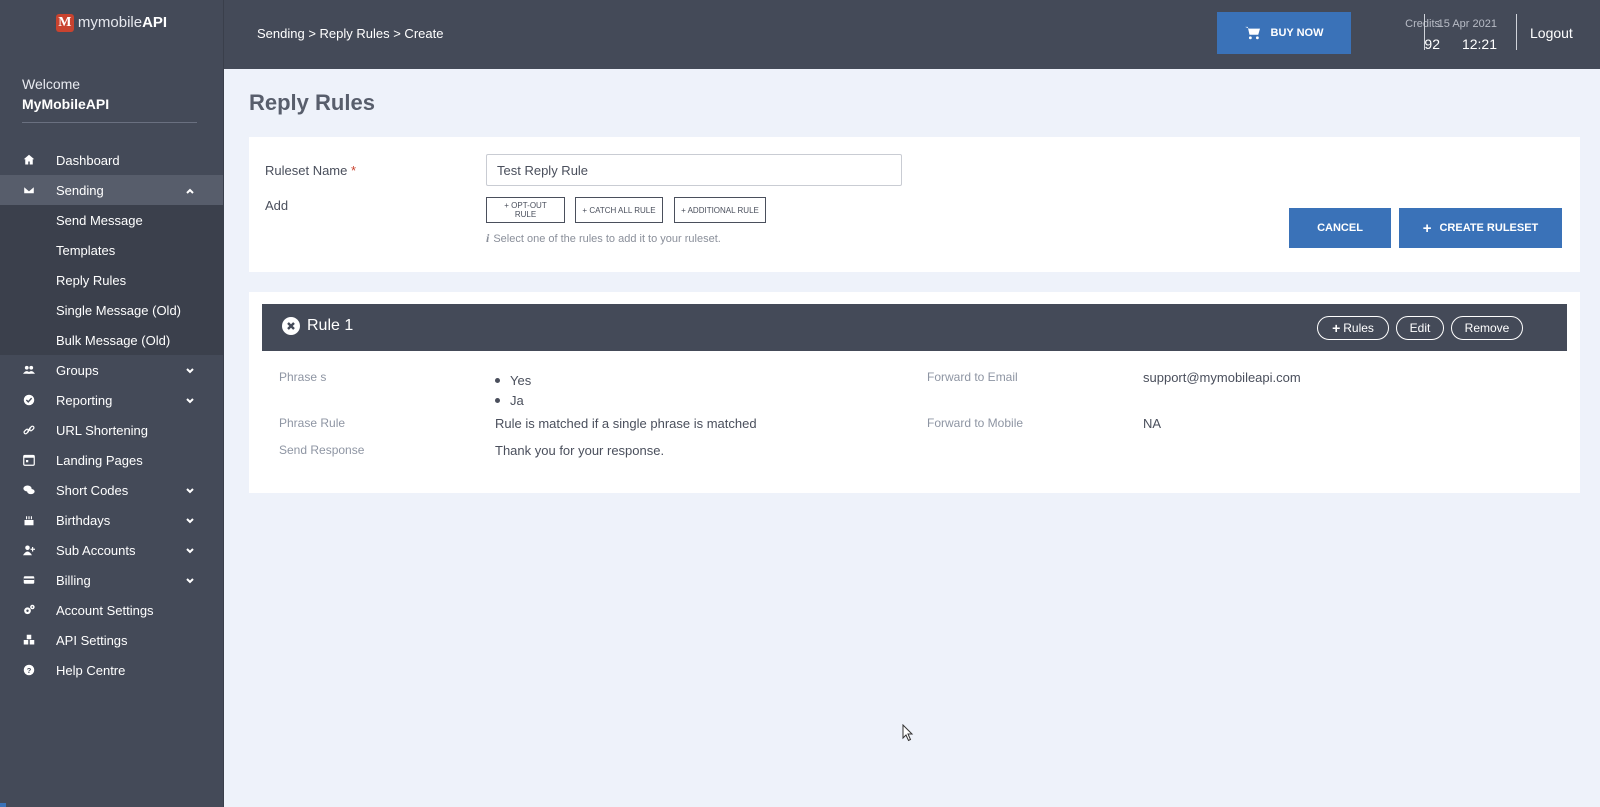  I want to click on users-icon, so click(29, 370).